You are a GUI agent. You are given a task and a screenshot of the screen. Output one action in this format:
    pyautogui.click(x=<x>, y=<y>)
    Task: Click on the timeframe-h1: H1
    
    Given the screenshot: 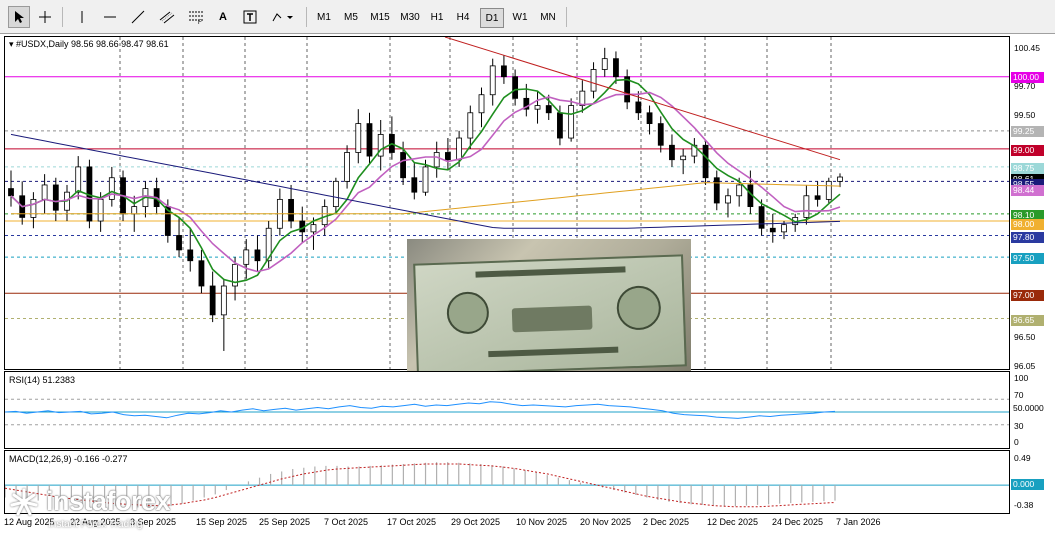 What is the action you would take?
    pyautogui.click(x=437, y=18)
    